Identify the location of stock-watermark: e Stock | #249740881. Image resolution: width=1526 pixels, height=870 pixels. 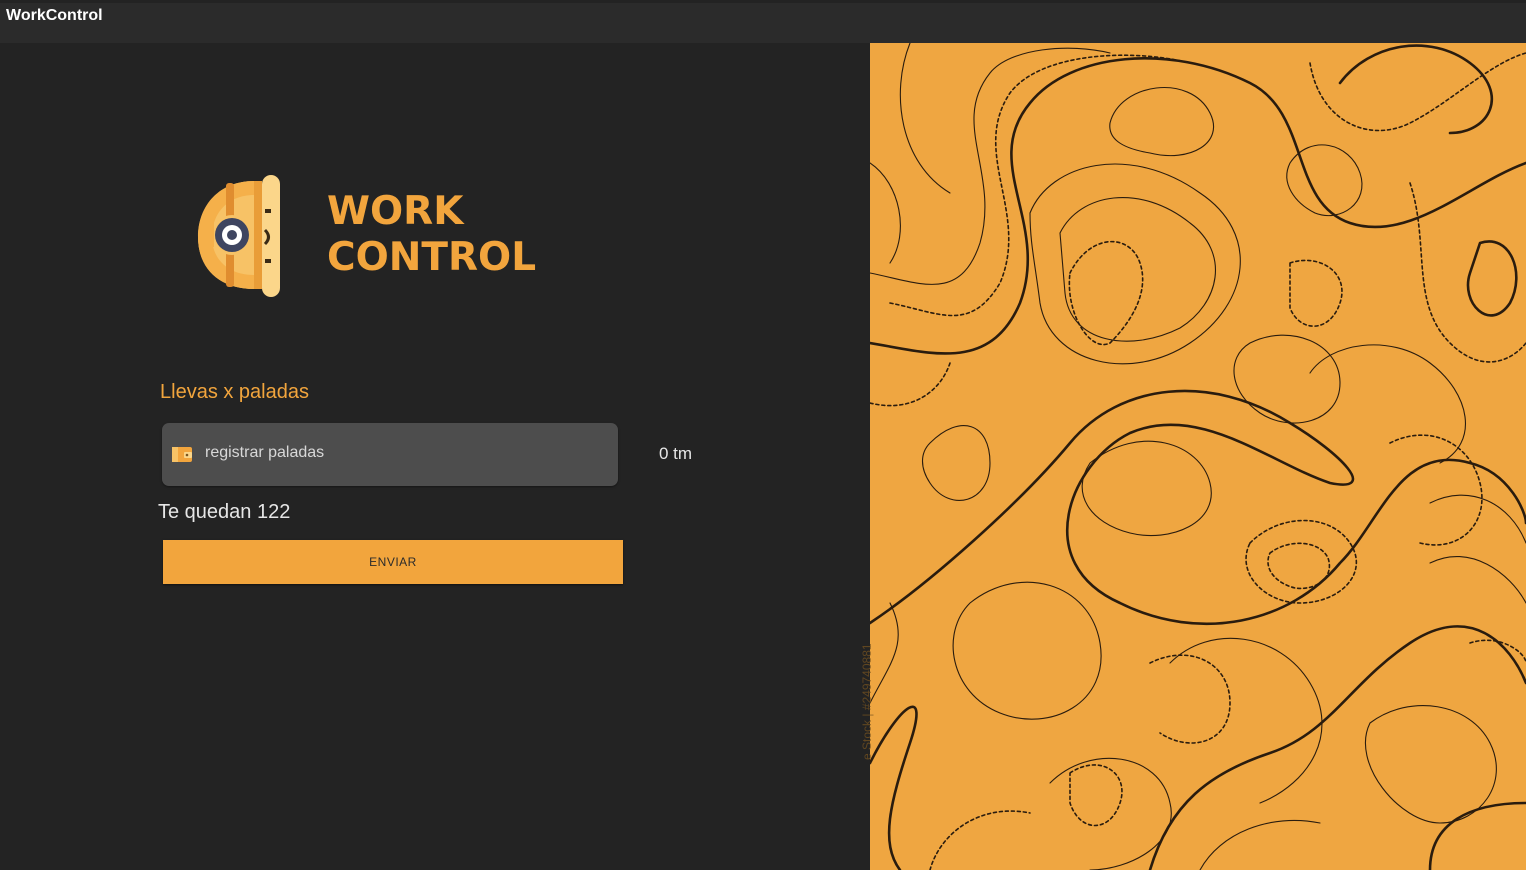
(867, 701).